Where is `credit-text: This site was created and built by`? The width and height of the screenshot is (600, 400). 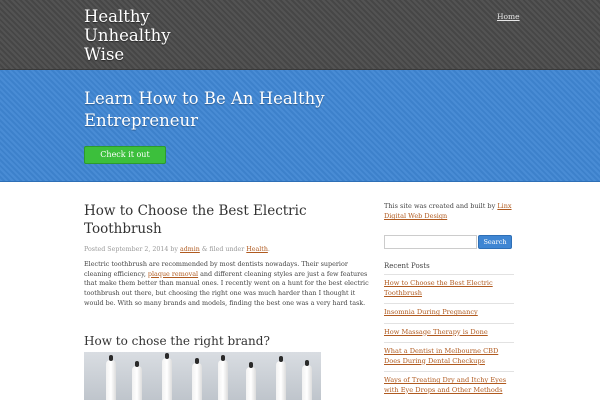
credit-text: This site was created and built by is located at coordinates (441, 206).